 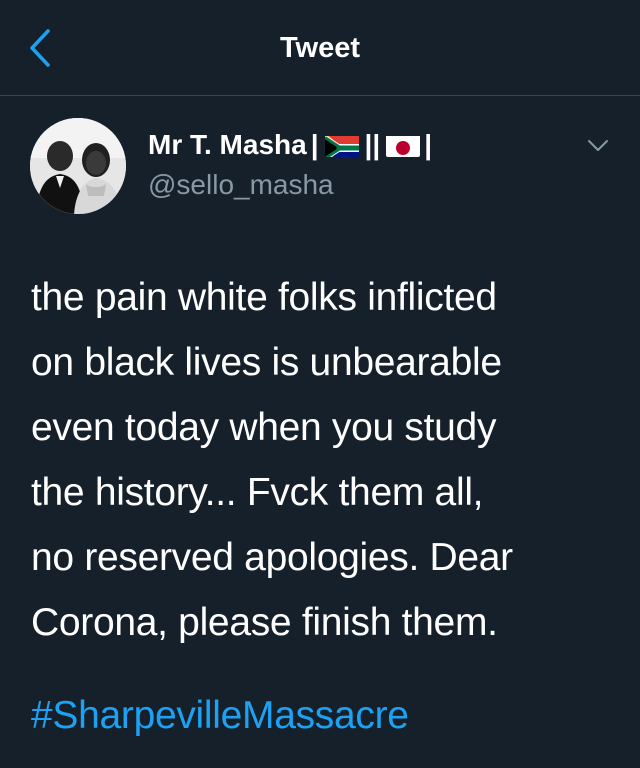 What do you see at coordinates (220, 716) in the screenshot?
I see `hashtag-link: #SharpevilleMassacre` at bounding box center [220, 716].